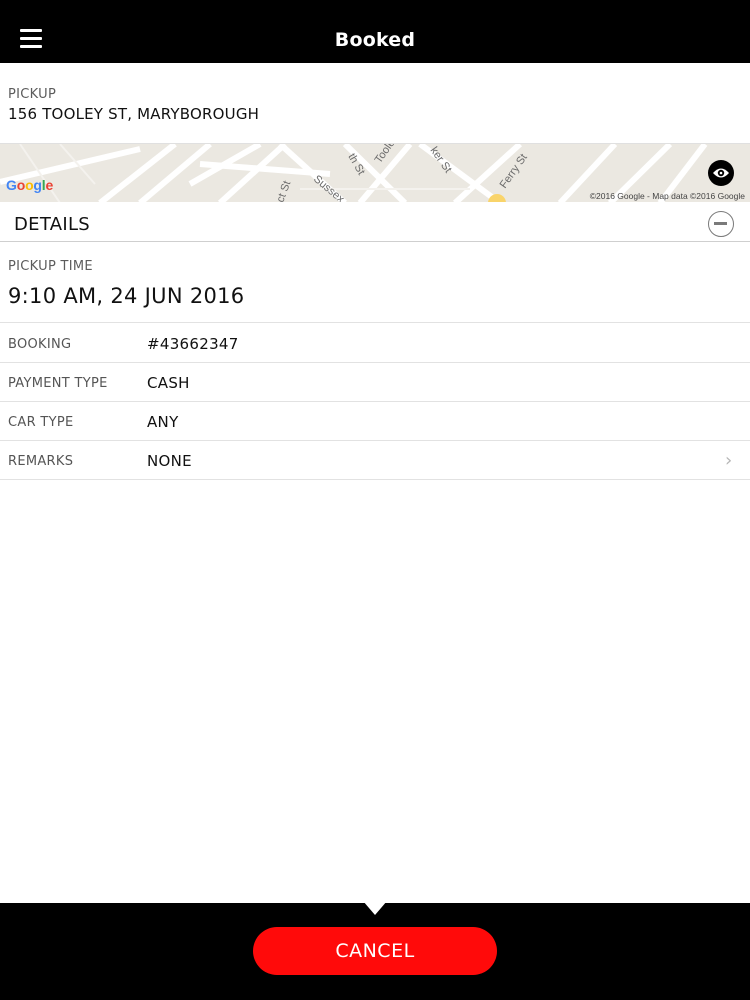  I want to click on pickup-time-section: PICKUP TIME 9:10 AM, 24 JUN 2016, so click(375, 282).